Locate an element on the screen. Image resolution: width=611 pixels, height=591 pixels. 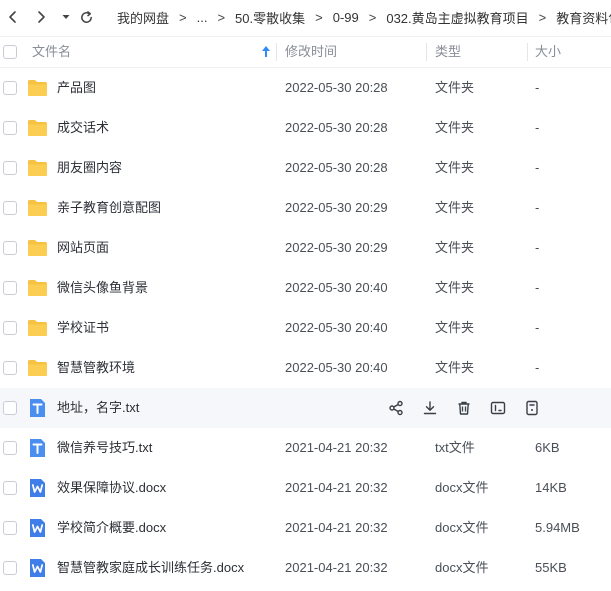
download-button is located at coordinates (430, 408).